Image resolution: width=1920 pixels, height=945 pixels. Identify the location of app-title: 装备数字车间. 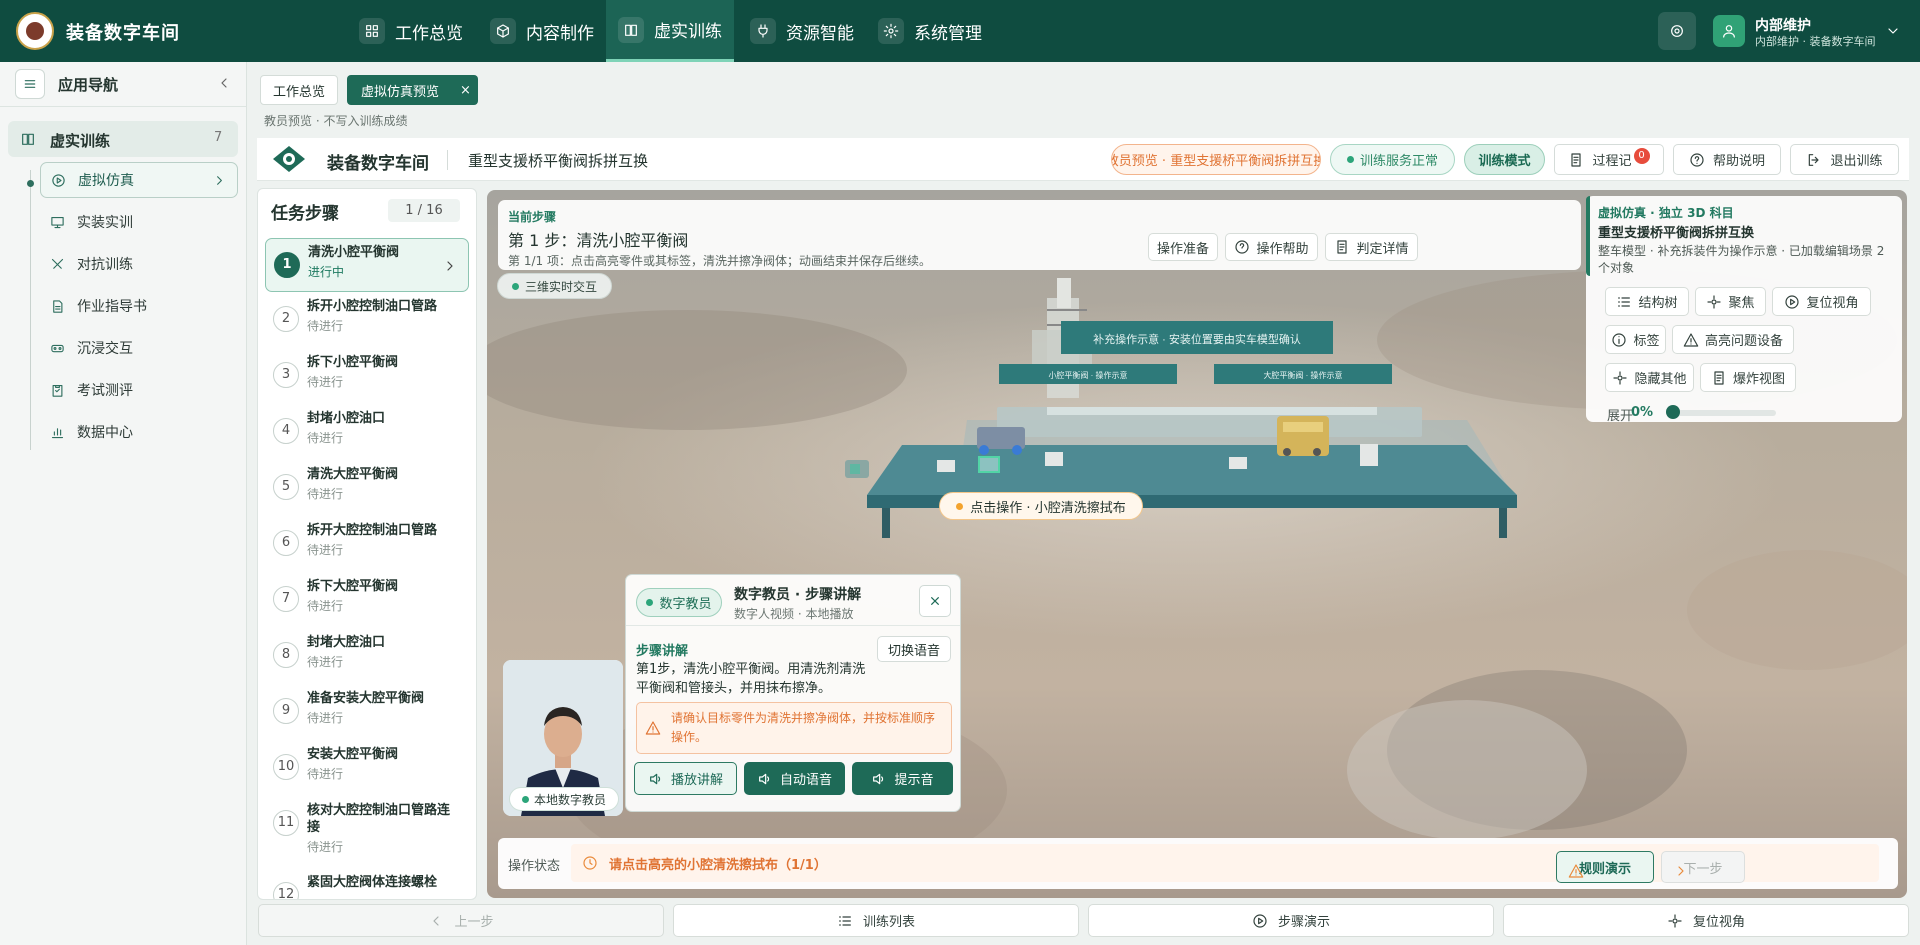
(123, 33).